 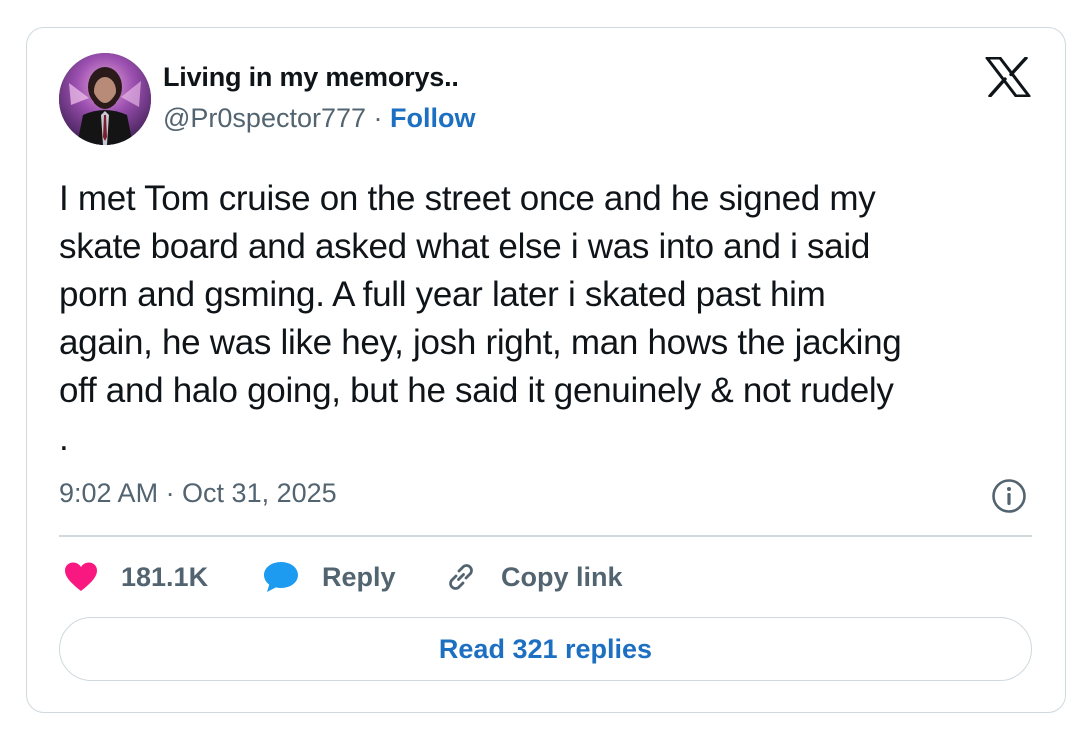 What do you see at coordinates (432, 118) in the screenshot?
I see `follow-button: Follow` at bounding box center [432, 118].